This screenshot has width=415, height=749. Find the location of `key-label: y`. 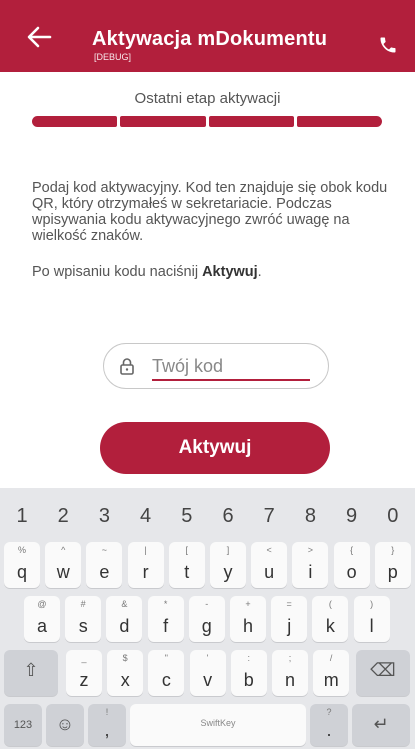

key-label: y is located at coordinates (228, 572).